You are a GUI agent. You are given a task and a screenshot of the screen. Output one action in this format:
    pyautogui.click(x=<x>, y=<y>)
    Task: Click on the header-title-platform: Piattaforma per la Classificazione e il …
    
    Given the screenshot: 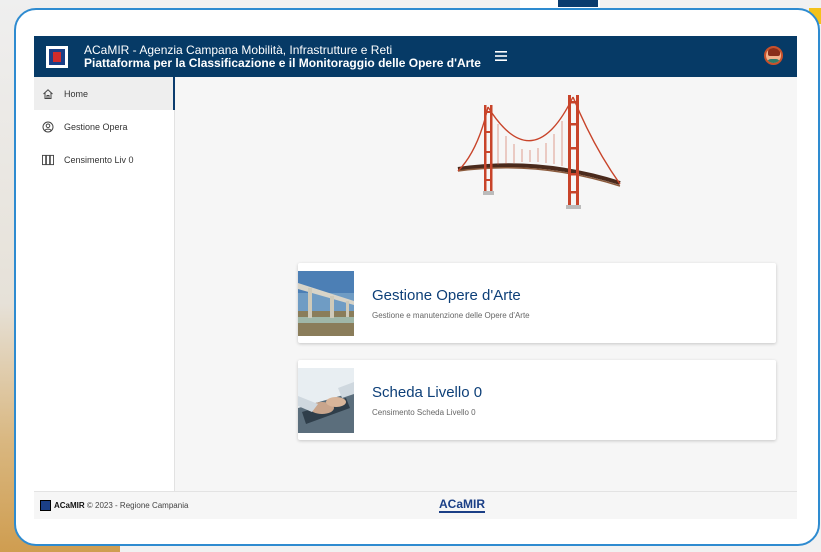 What is the action you would take?
    pyautogui.click(x=282, y=62)
    